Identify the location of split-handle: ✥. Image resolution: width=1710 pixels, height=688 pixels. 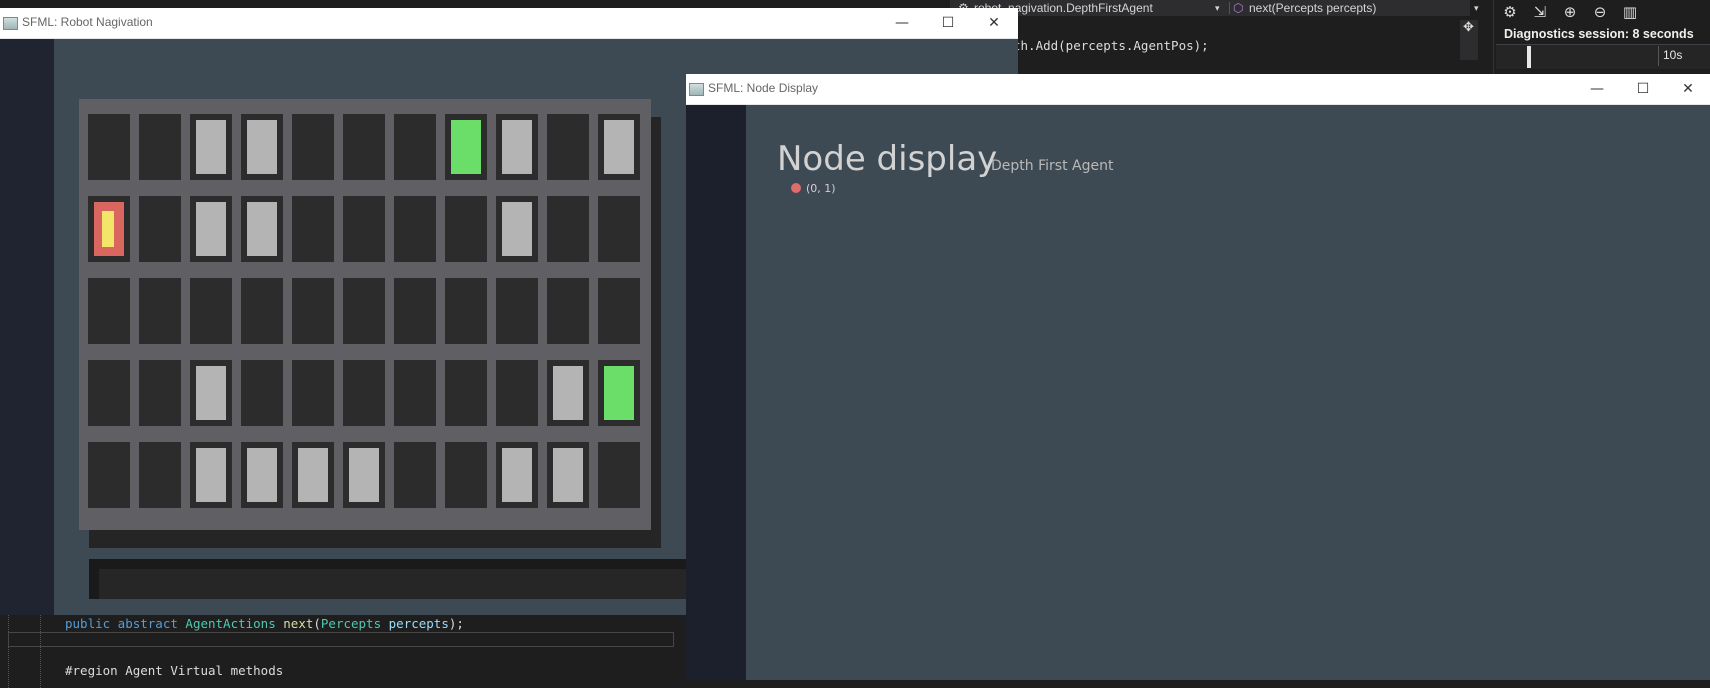
(1469, 40).